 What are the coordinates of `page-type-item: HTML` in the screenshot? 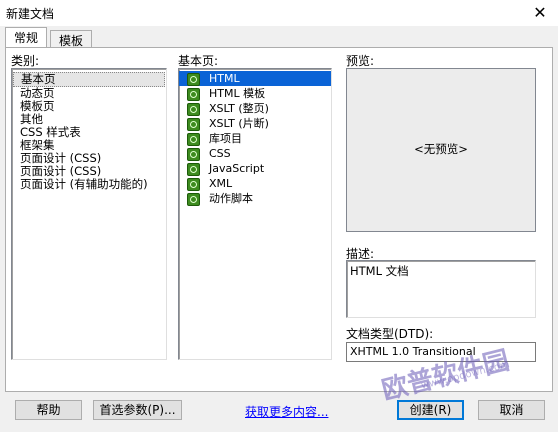 It's located at (255, 78).